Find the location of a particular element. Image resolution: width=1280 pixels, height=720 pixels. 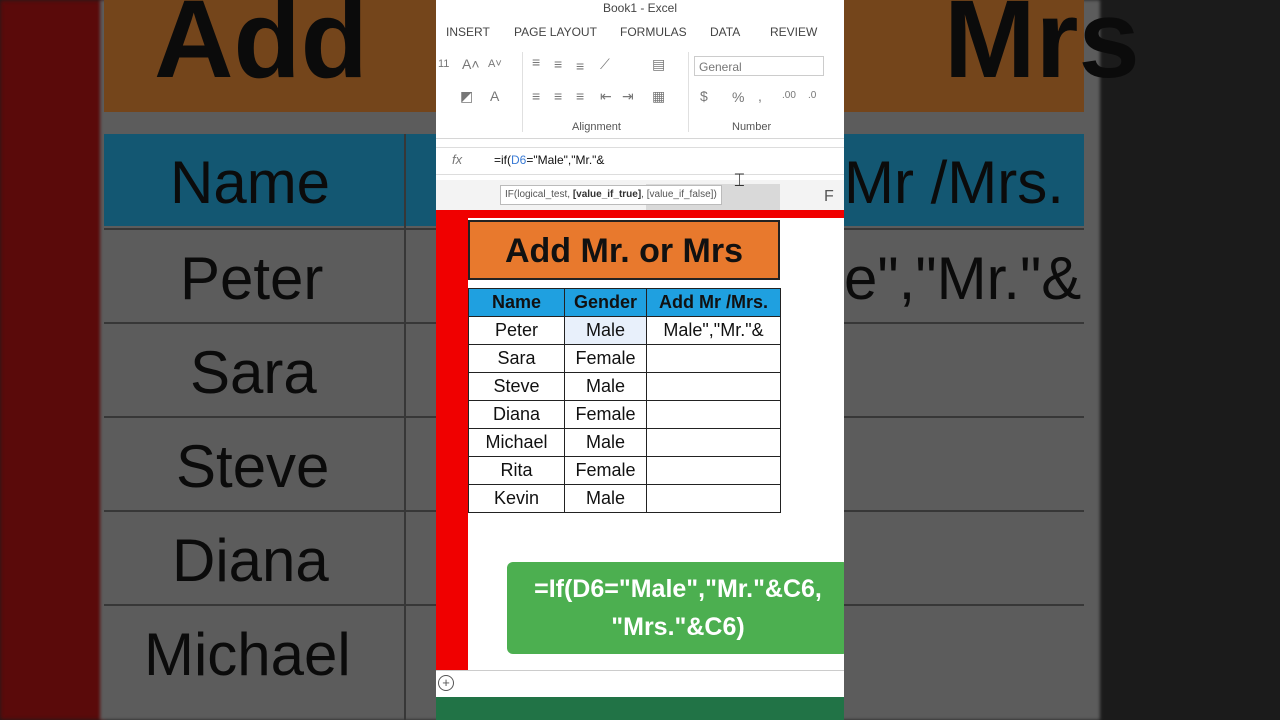

number-group-label: Number is located at coordinates (752, 127).